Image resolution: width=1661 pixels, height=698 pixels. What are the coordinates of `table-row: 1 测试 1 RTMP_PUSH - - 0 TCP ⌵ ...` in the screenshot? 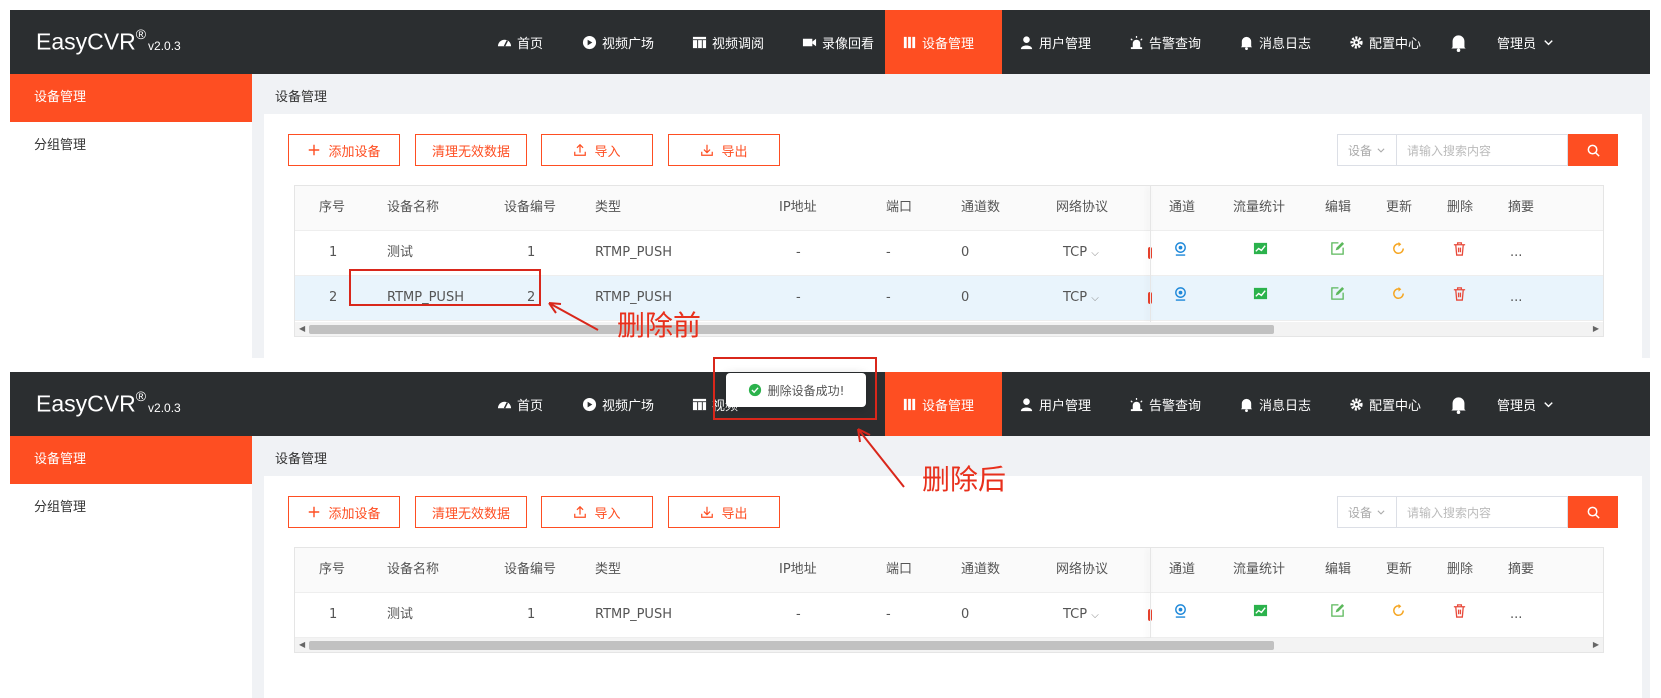 It's located at (949, 615).